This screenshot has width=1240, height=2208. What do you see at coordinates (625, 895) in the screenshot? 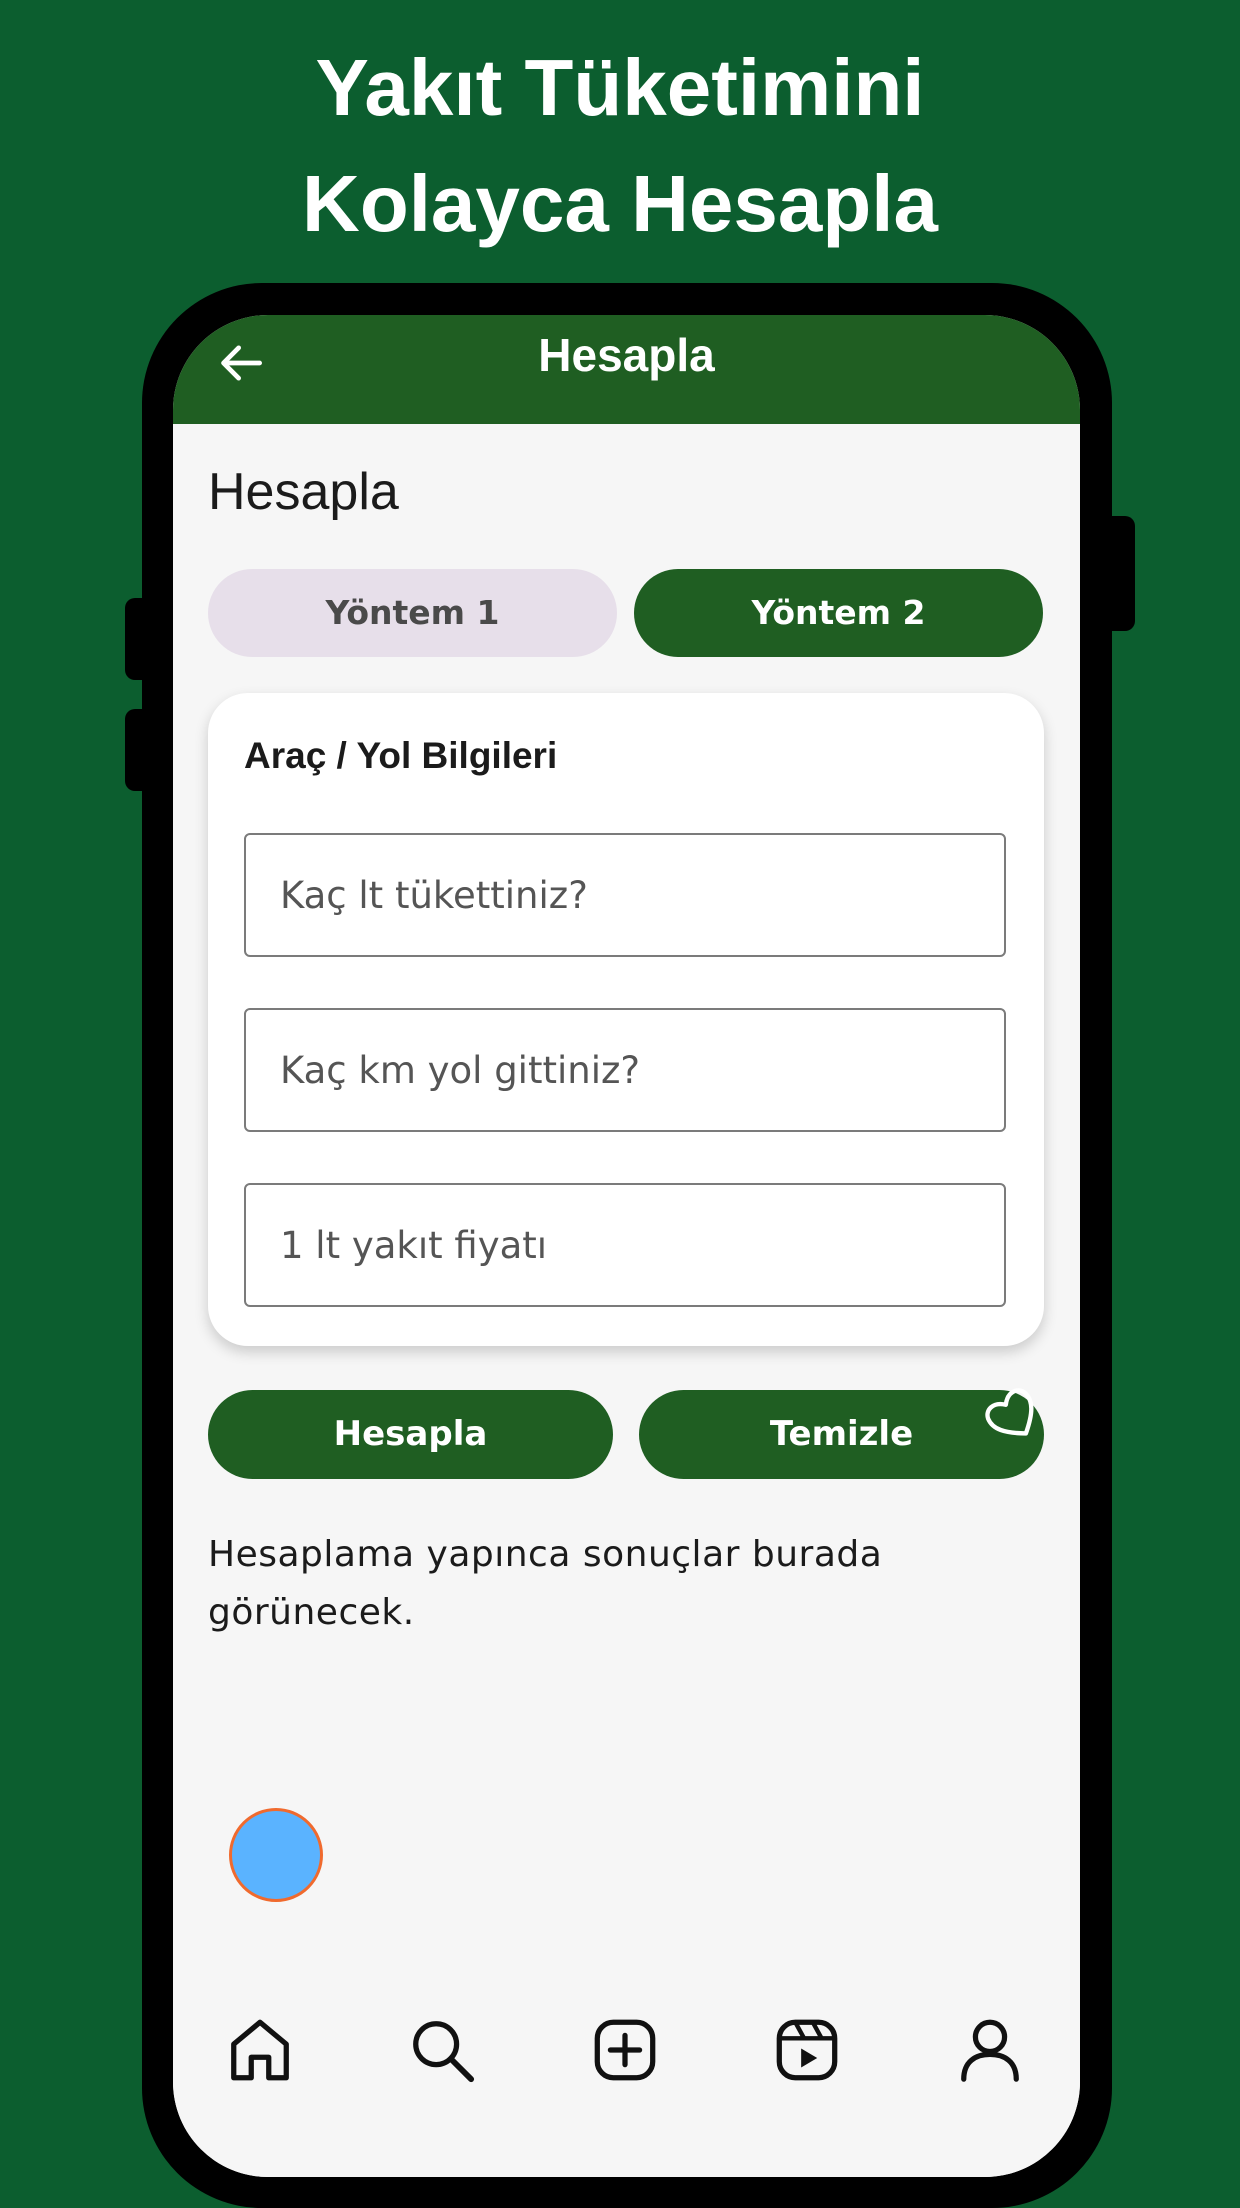
I see `fuel-consumed-input` at bounding box center [625, 895].